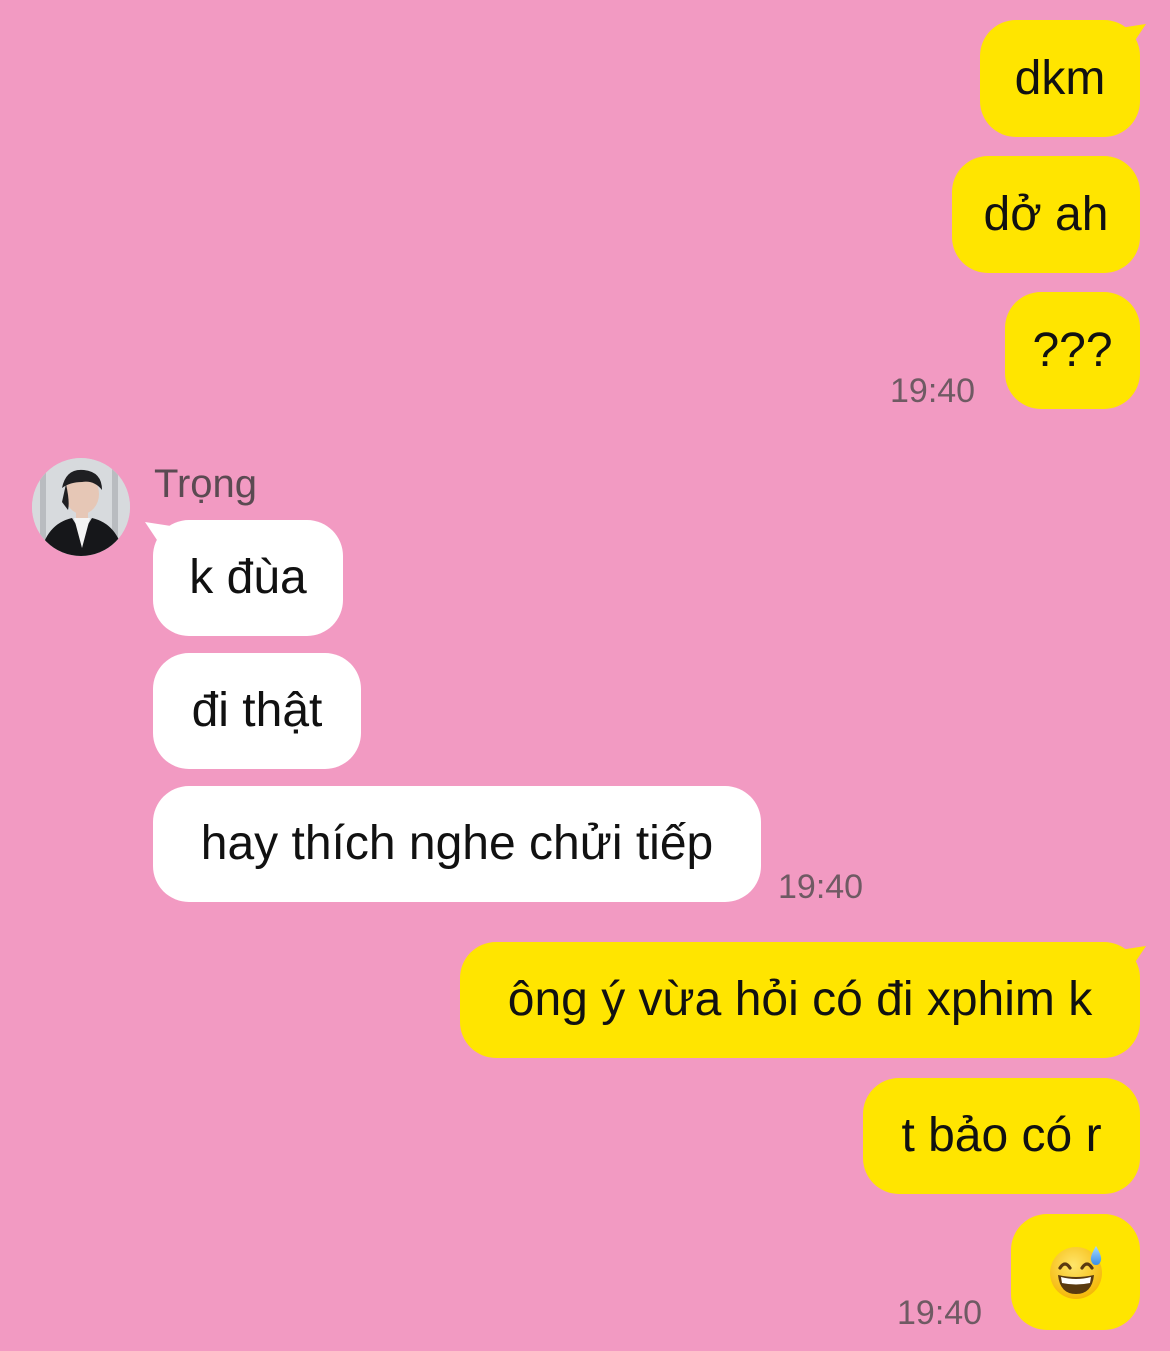 This screenshot has width=1170, height=1351. I want to click on message-bubble-outgoing: ông ý vừa hỏi có đi xphim k, so click(800, 1000).